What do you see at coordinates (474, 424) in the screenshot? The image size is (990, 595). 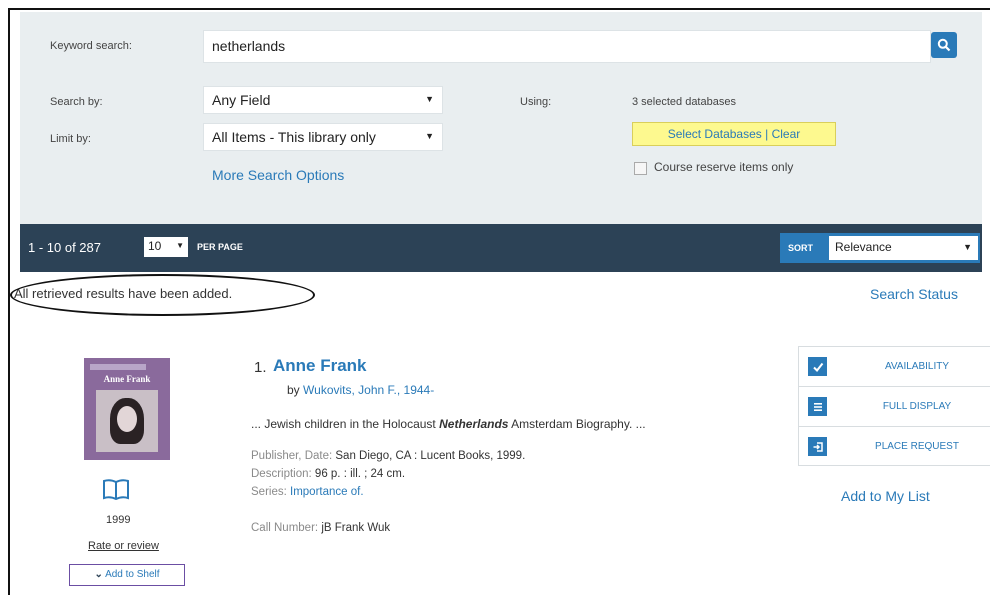 I see `snippet-highlight: Netherlands` at bounding box center [474, 424].